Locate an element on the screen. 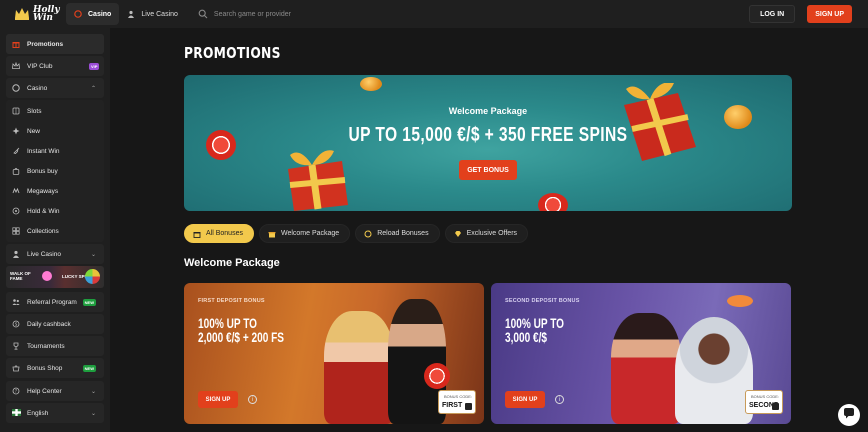  logo-crown-icon is located at coordinates (22, 14).